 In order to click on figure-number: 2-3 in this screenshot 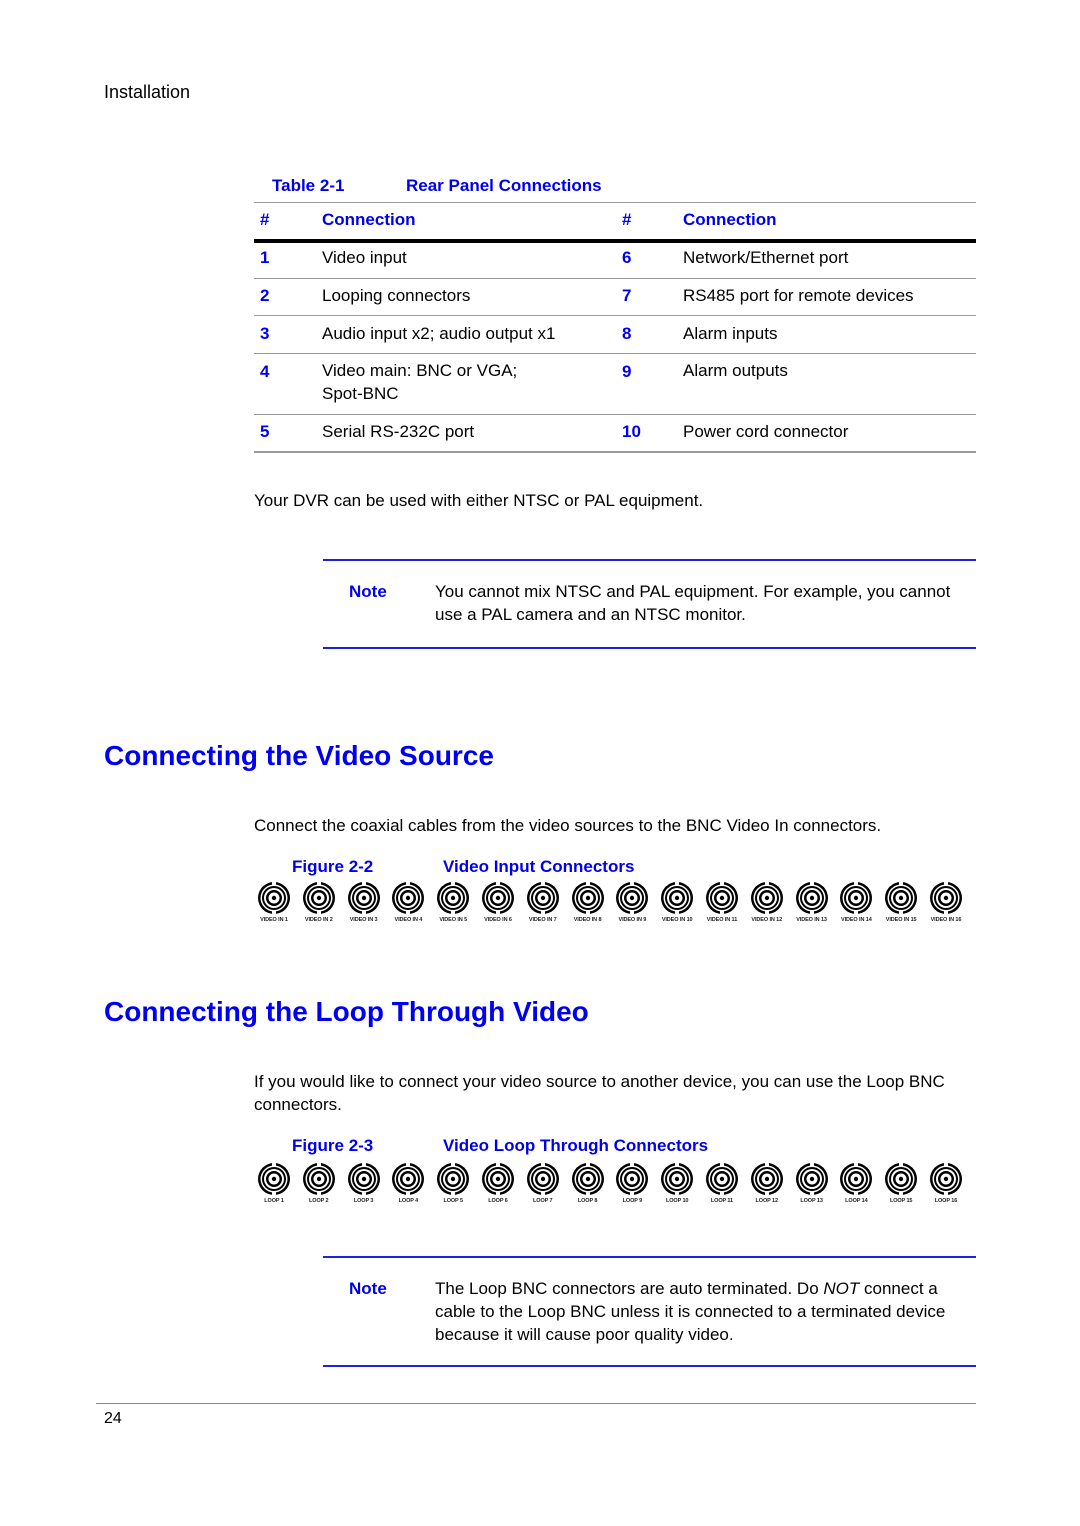, I will do `click(361, 1145)`.